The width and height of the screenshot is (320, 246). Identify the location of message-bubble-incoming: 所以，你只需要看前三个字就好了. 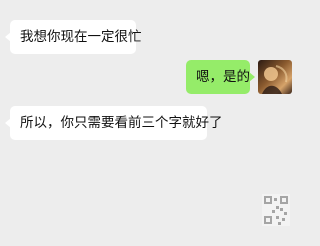
(114, 123).